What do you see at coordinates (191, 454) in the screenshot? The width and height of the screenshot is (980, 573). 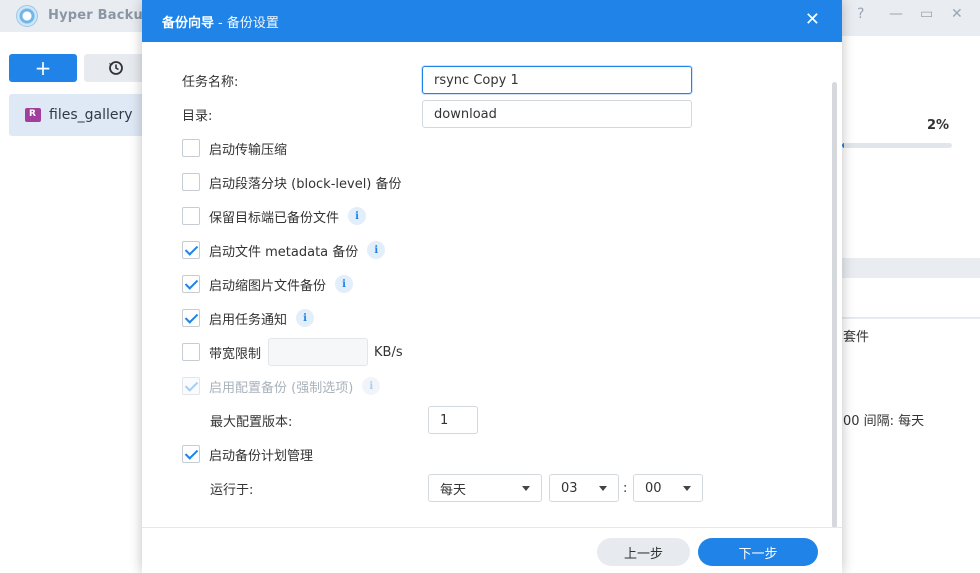 I see `schedule-checkbox` at bounding box center [191, 454].